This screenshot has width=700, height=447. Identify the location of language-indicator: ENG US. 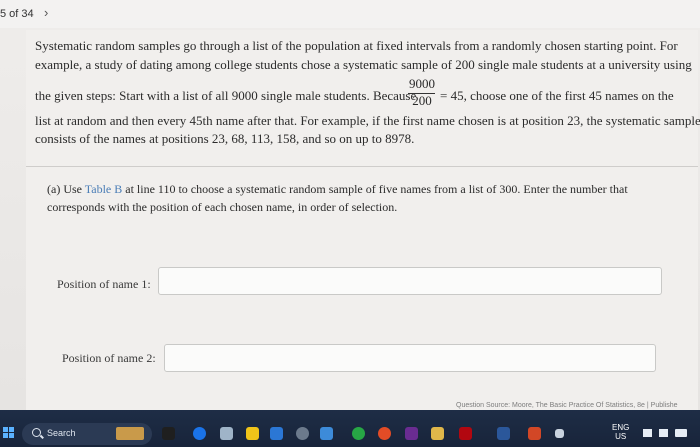
(620, 432).